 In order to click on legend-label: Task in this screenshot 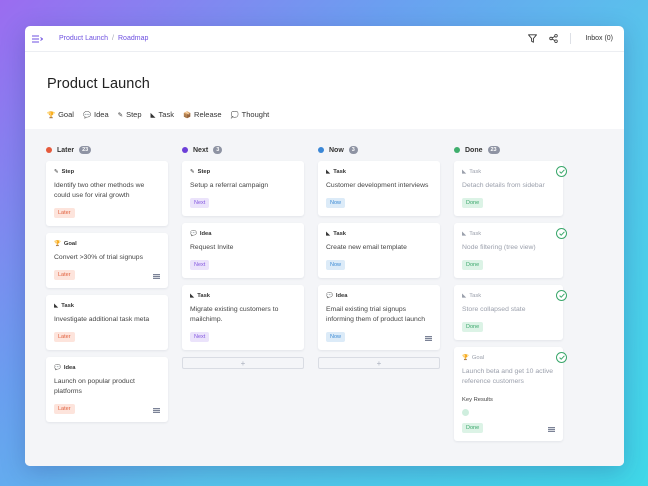, I will do `click(166, 114)`.